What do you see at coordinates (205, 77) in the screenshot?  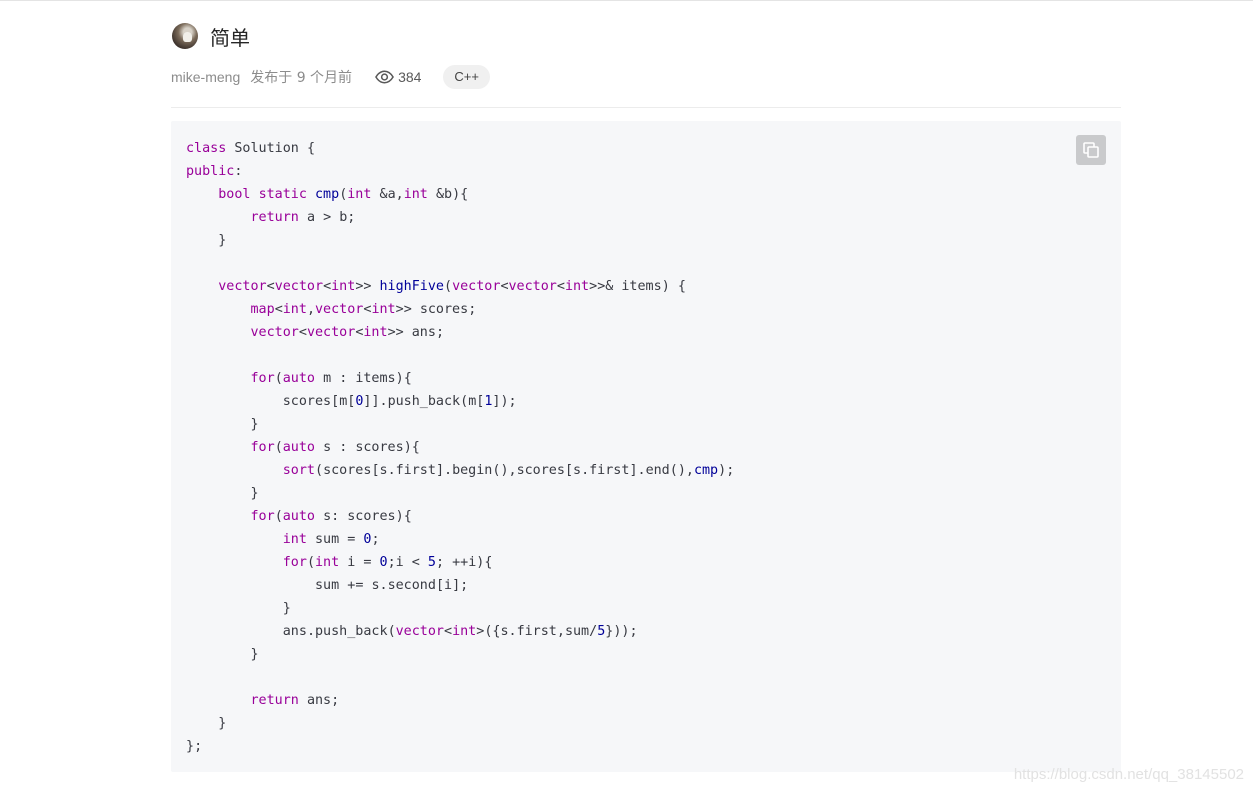 I see `author-name: mike-meng` at bounding box center [205, 77].